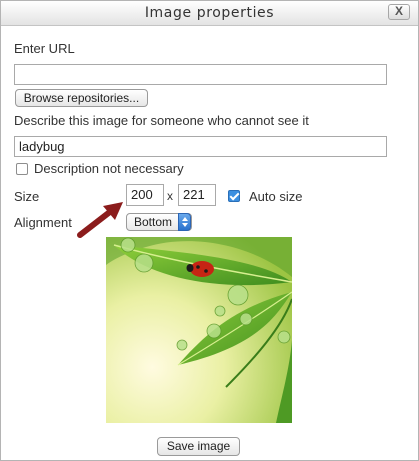 The height and width of the screenshot is (461, 419). Describe the element at coordinates (27, 196) in the screenshot. I see `size-label: Size` at that location.